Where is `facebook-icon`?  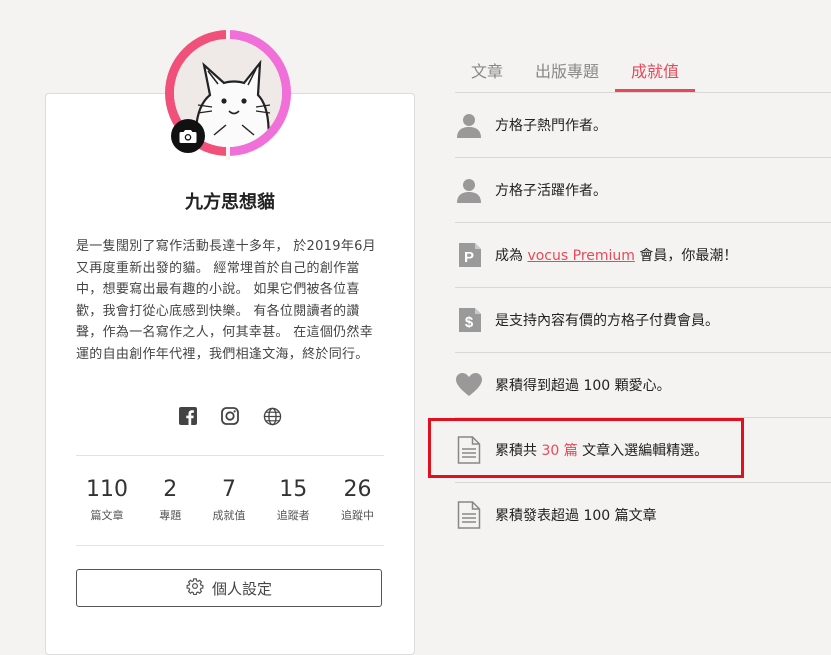 facebook-icon is located at coordinates (188, 416).